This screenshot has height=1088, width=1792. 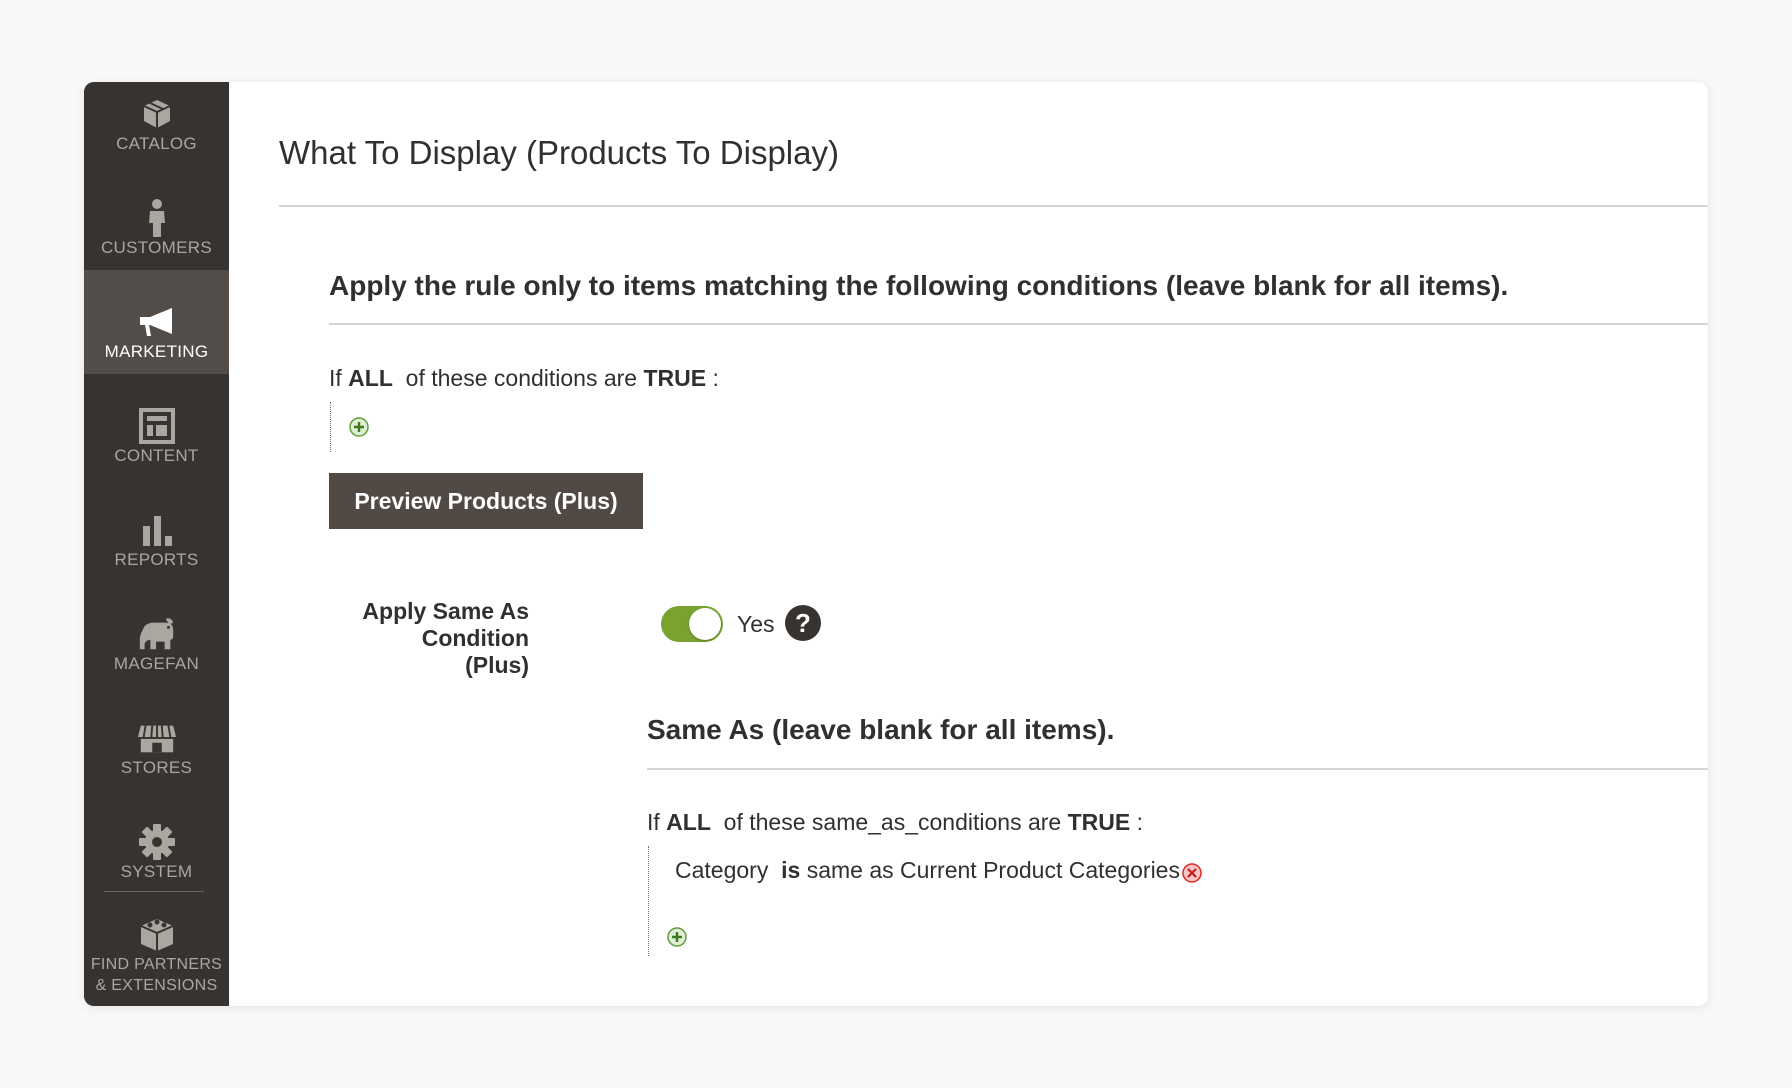 What do you see at coordinates (156, 985) in the screenshot?
I see `partners-label-line2: & EXTENSIONS` at bounding box center [156, 985].